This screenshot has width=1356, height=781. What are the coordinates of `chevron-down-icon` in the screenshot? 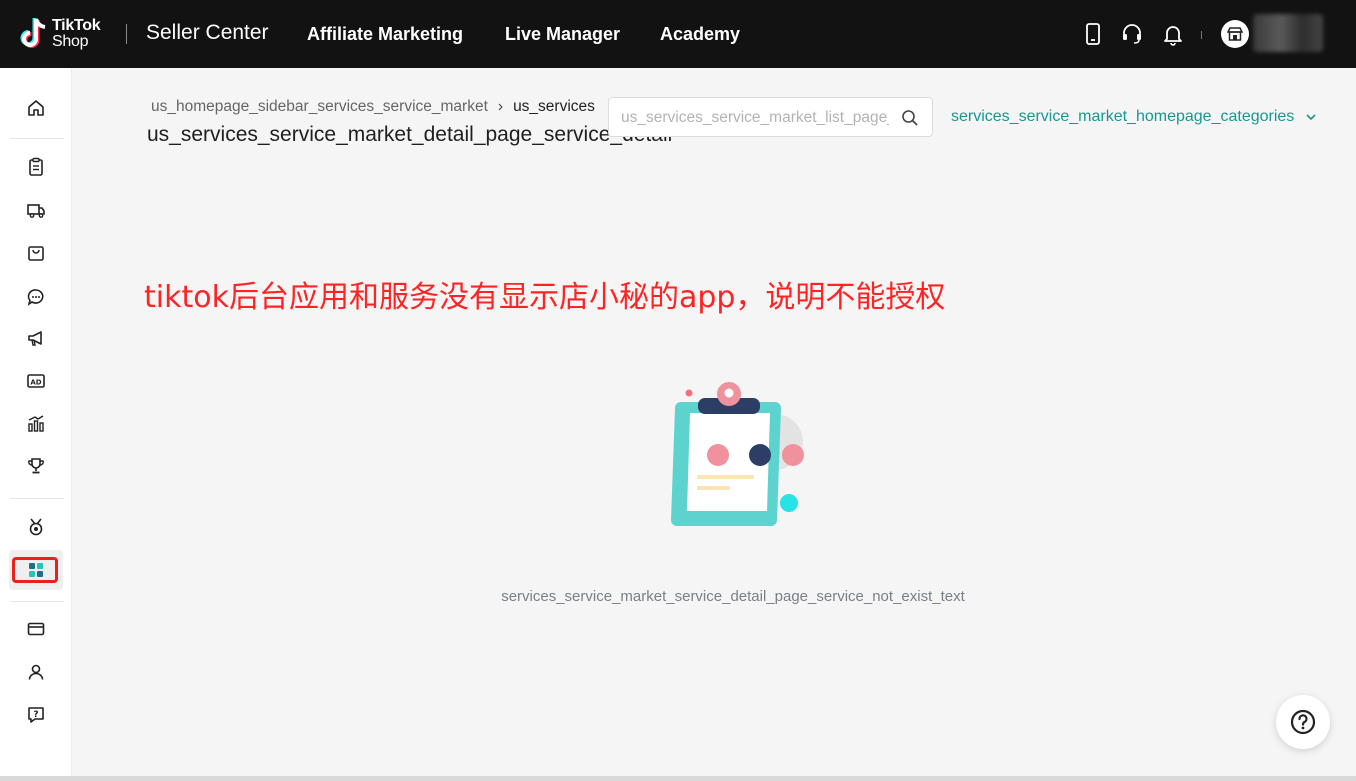 It's located at (1311, 117).